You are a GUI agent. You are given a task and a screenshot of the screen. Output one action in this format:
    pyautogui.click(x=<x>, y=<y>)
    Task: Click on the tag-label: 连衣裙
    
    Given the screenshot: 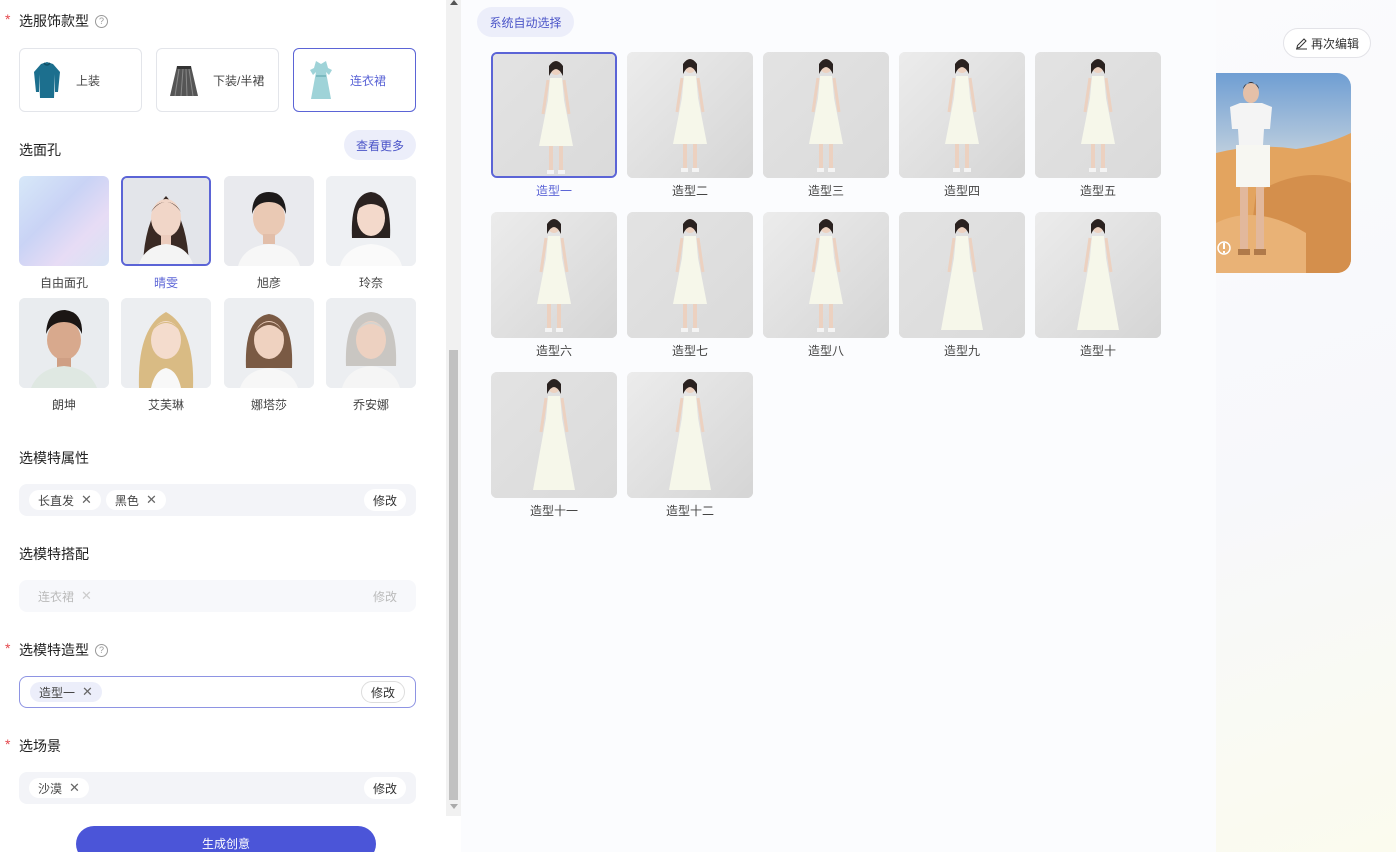 What is the action you would take?
    pyautogui.click(x=56, y=596)
    